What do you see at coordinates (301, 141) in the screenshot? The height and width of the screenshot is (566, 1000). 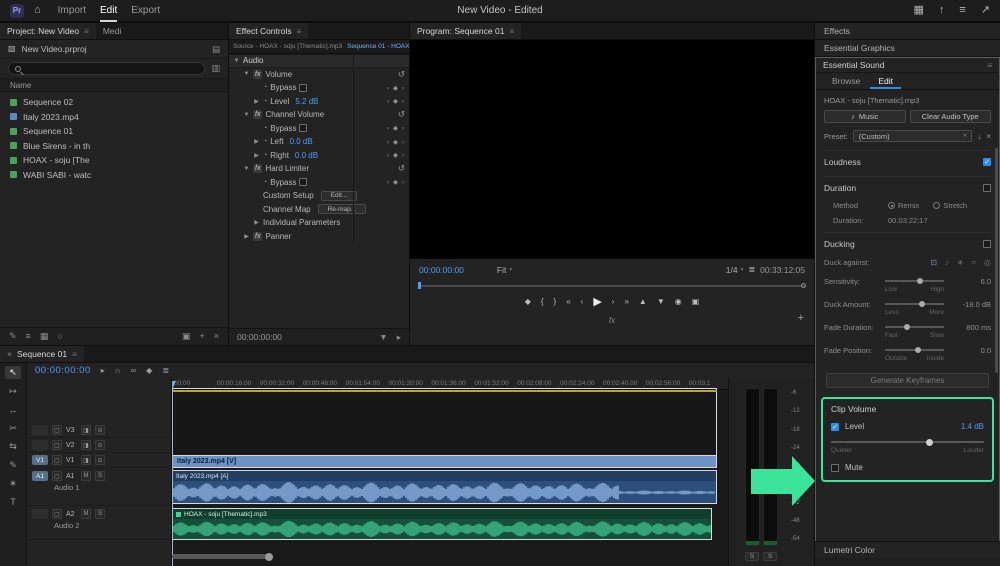 I see `property-value: 0.0 dB` at bounding box center [301, 141].